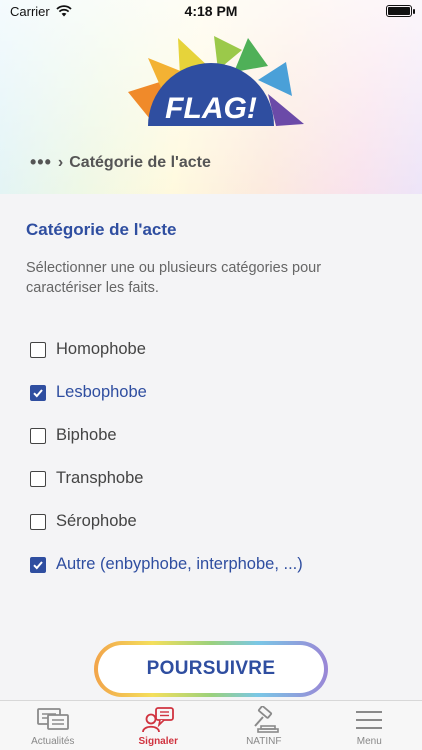 The width and height of the screenshot is (422, 750). I want to click on continue-button-border: POURSUIVRE, so click(211, 669).